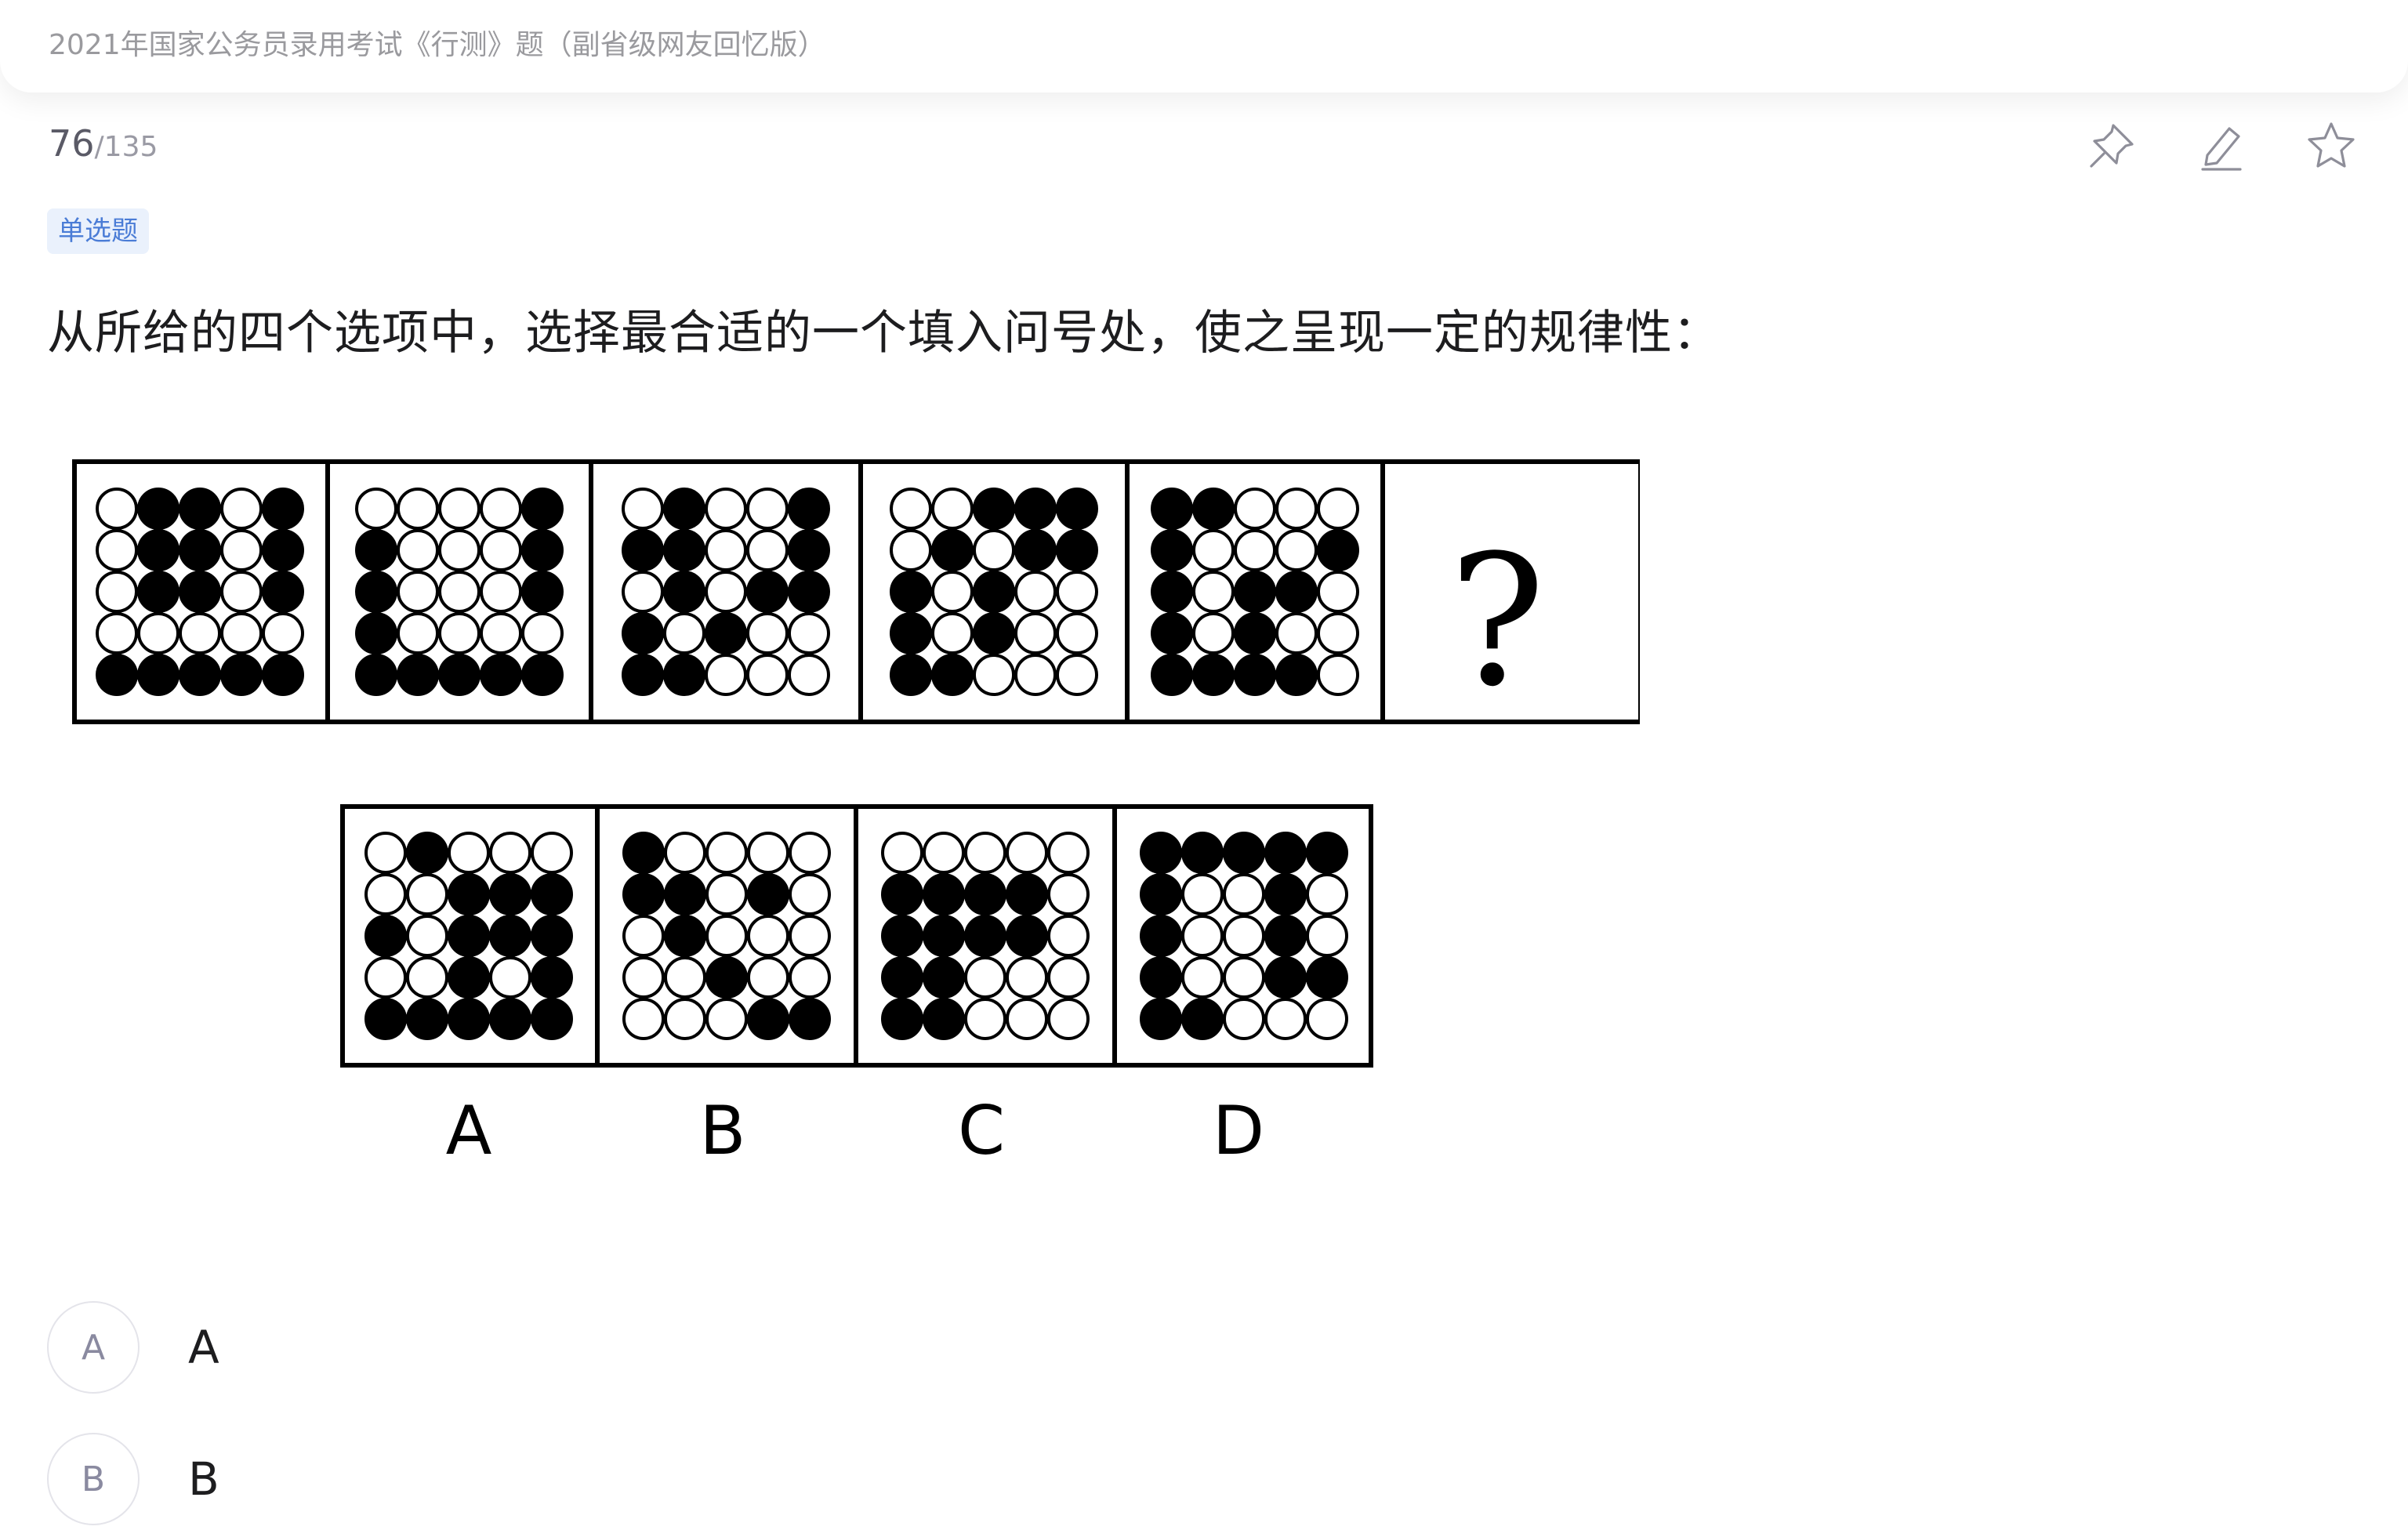  What do you see at coordinates (126, 147) in the screenshot?
I see `total-question-count: /135` at bounding box center [126, 147].